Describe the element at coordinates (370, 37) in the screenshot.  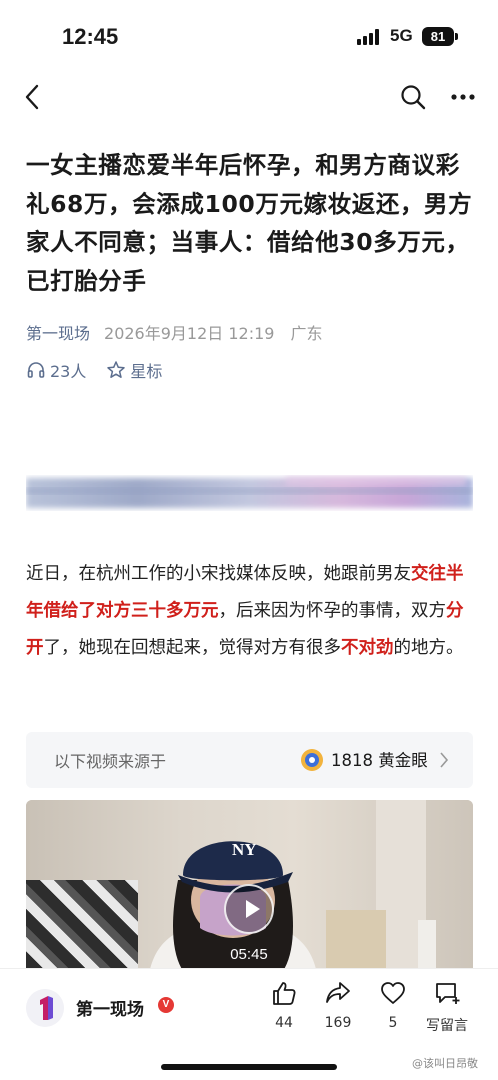
I see `signal-icon` at that location.